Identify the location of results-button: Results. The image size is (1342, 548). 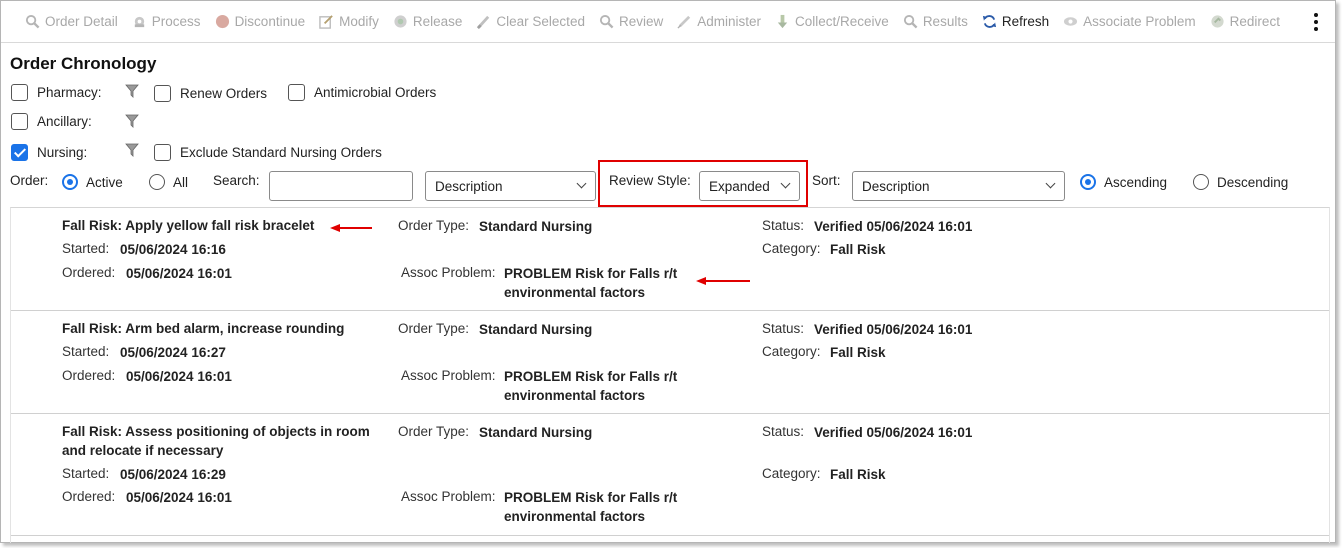
(935, 21).